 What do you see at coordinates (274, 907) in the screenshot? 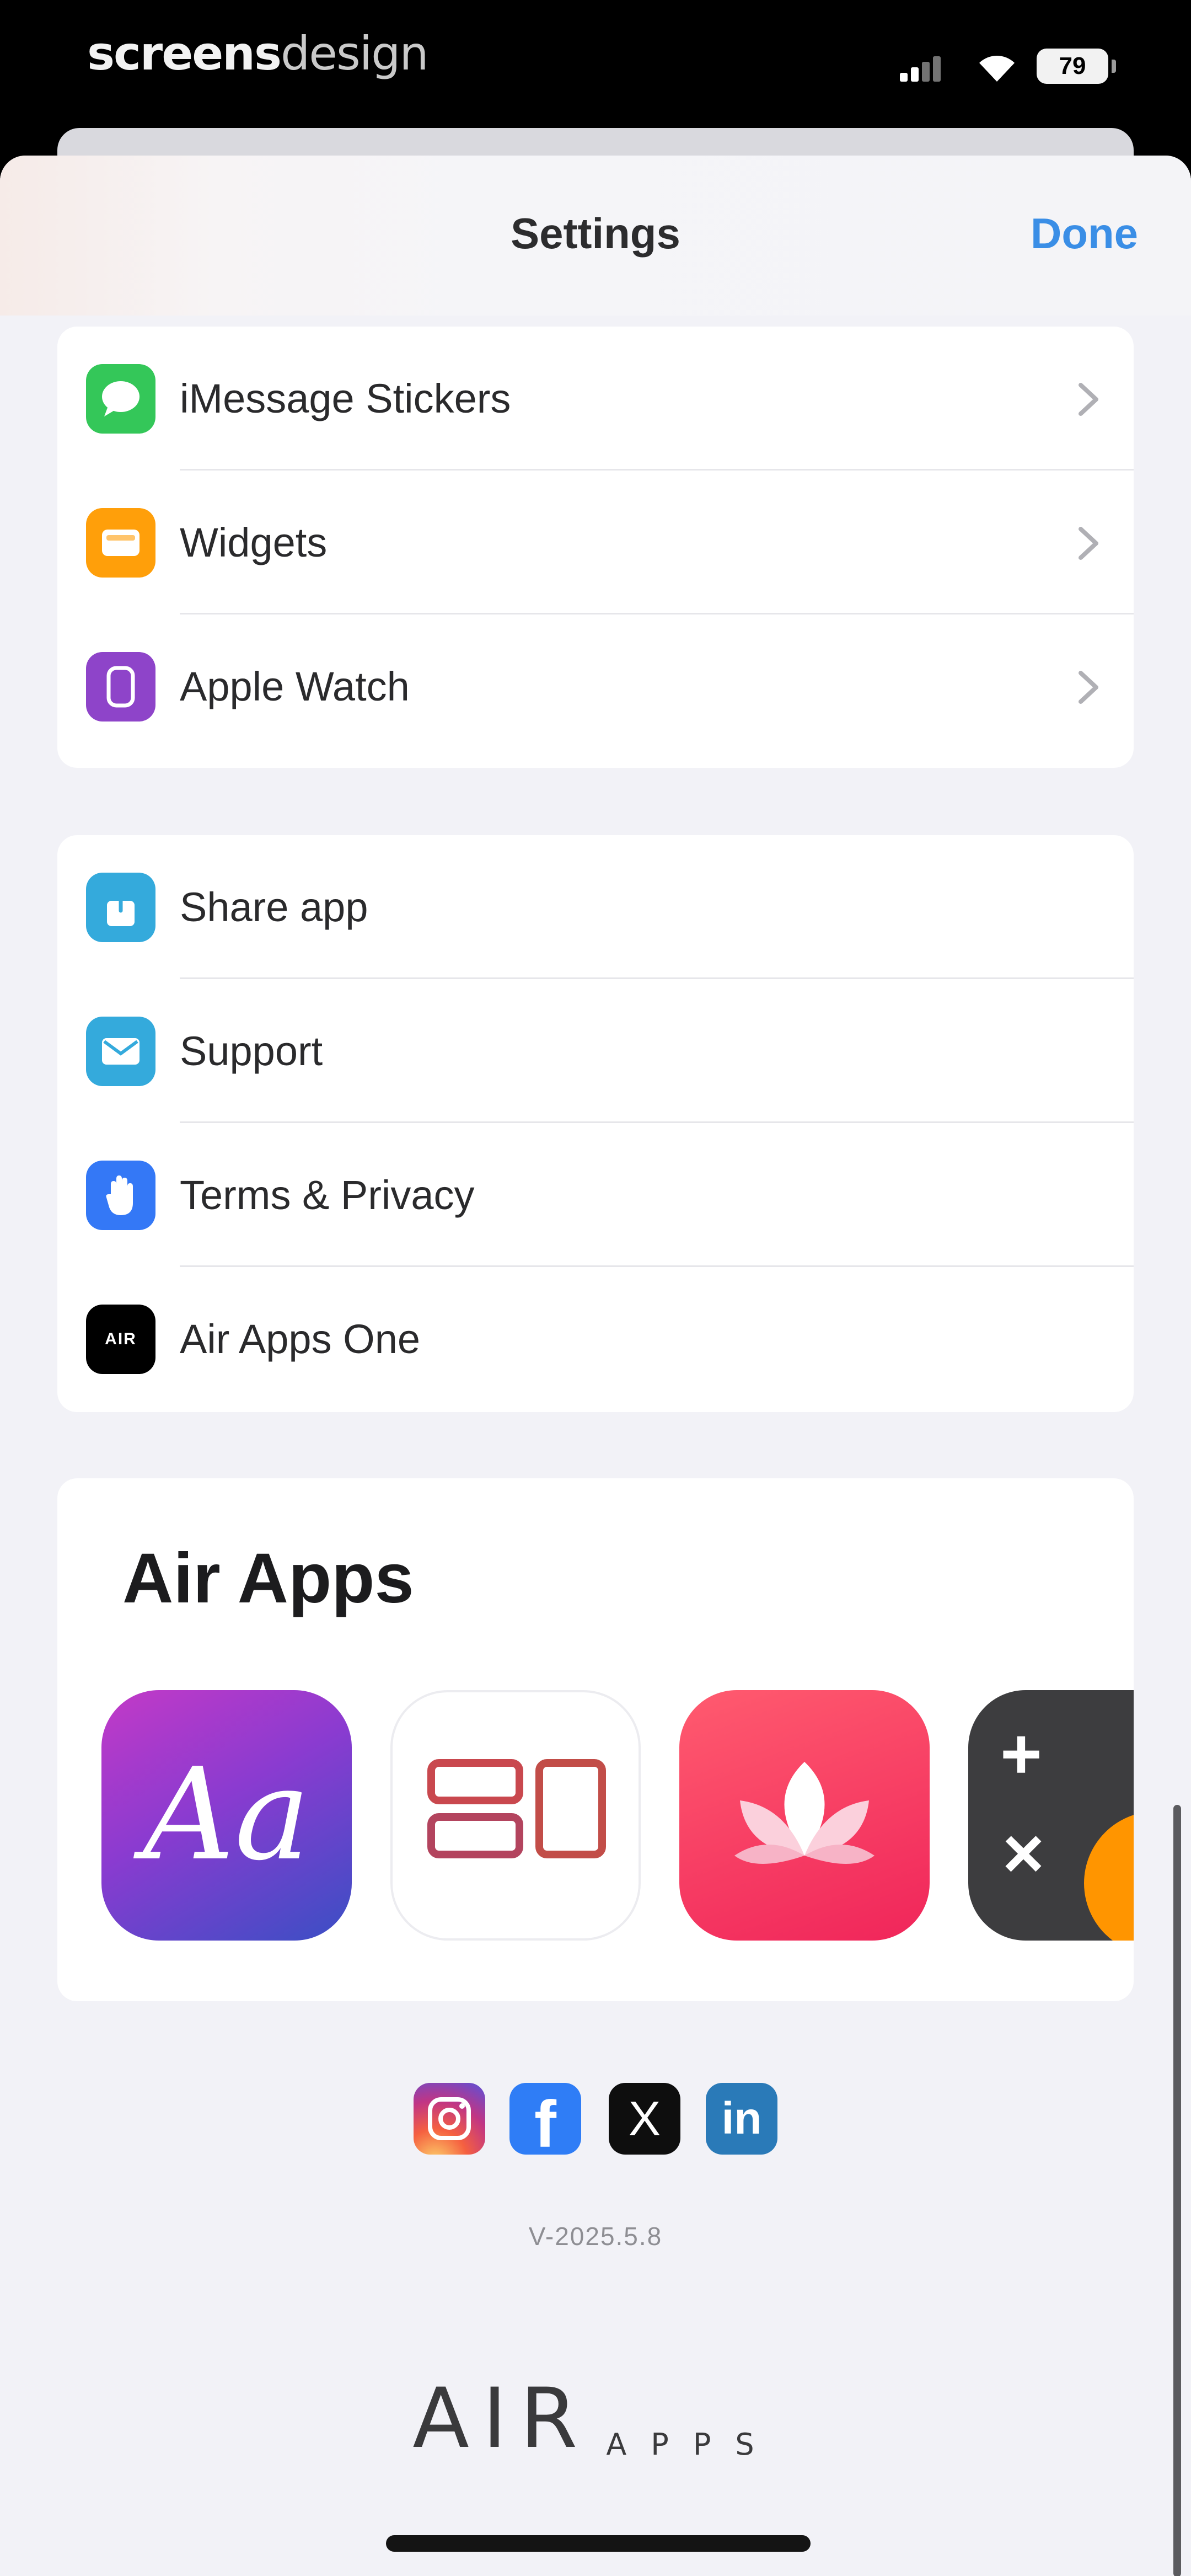
I see `row-label: Share app` at bounding box center [274, 907].